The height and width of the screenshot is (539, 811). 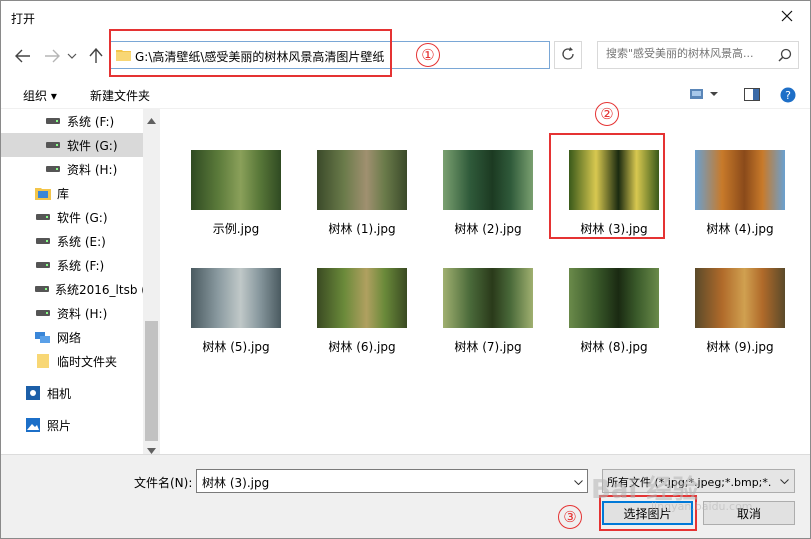 I want to click on sidebar-item-drive-ltsb: 系统2016_ltsb (, so click(x=73, y=289).